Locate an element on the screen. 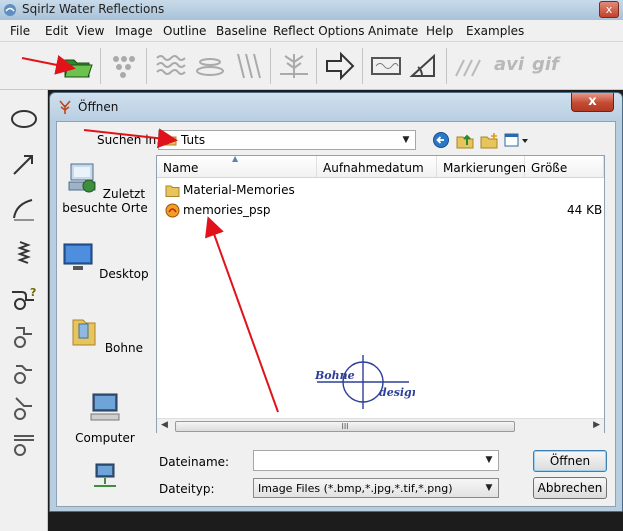 Image resolution: width=623 pixels, height=531 pixels. menu-file: File is located at coordinates (20, 31).